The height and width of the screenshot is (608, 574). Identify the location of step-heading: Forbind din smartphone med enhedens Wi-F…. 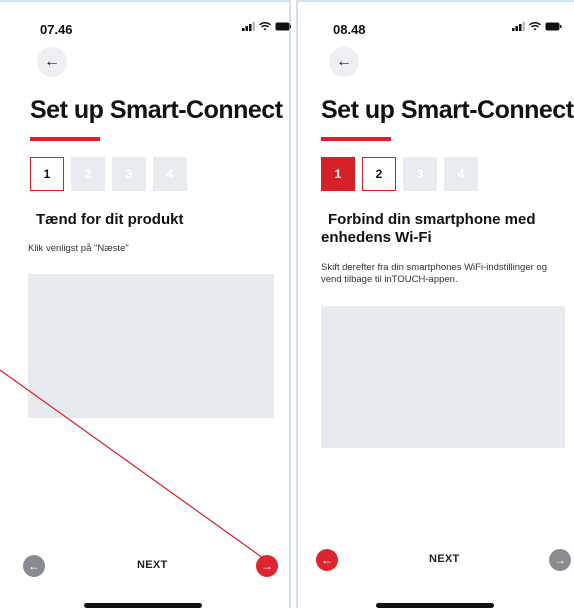
(428, 228).